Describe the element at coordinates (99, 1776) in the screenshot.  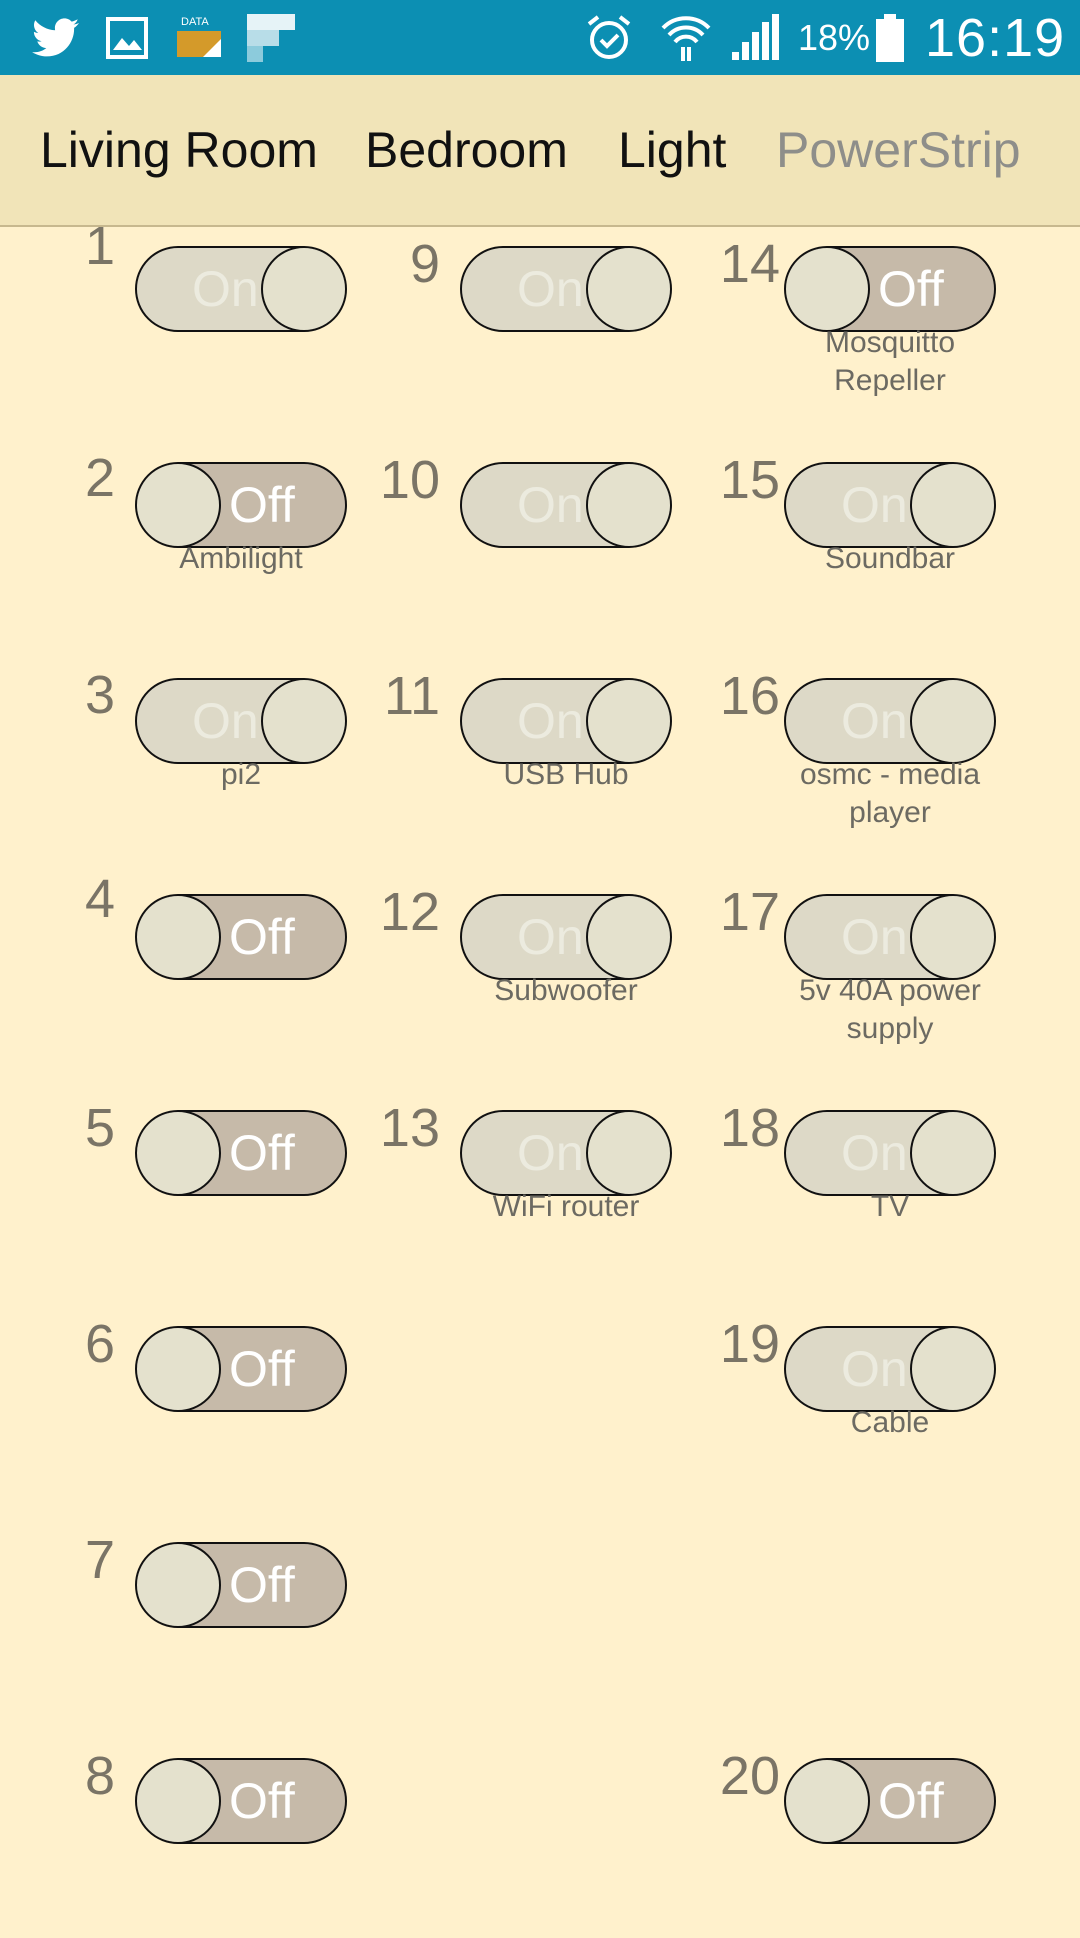
I see `outlet-number: 8` at that location.